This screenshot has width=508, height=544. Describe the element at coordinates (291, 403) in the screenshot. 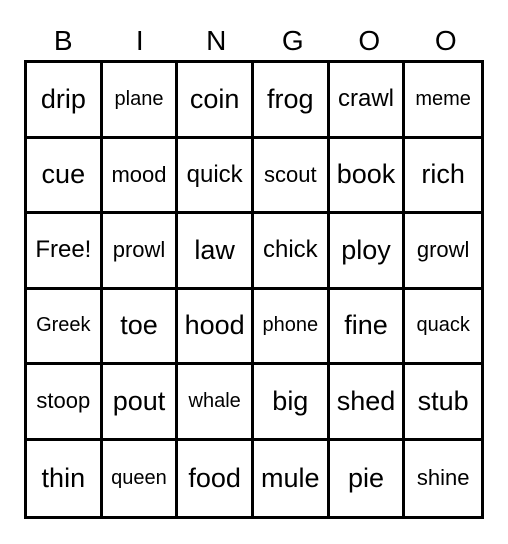

I see `bingo-cell: big` at that location.